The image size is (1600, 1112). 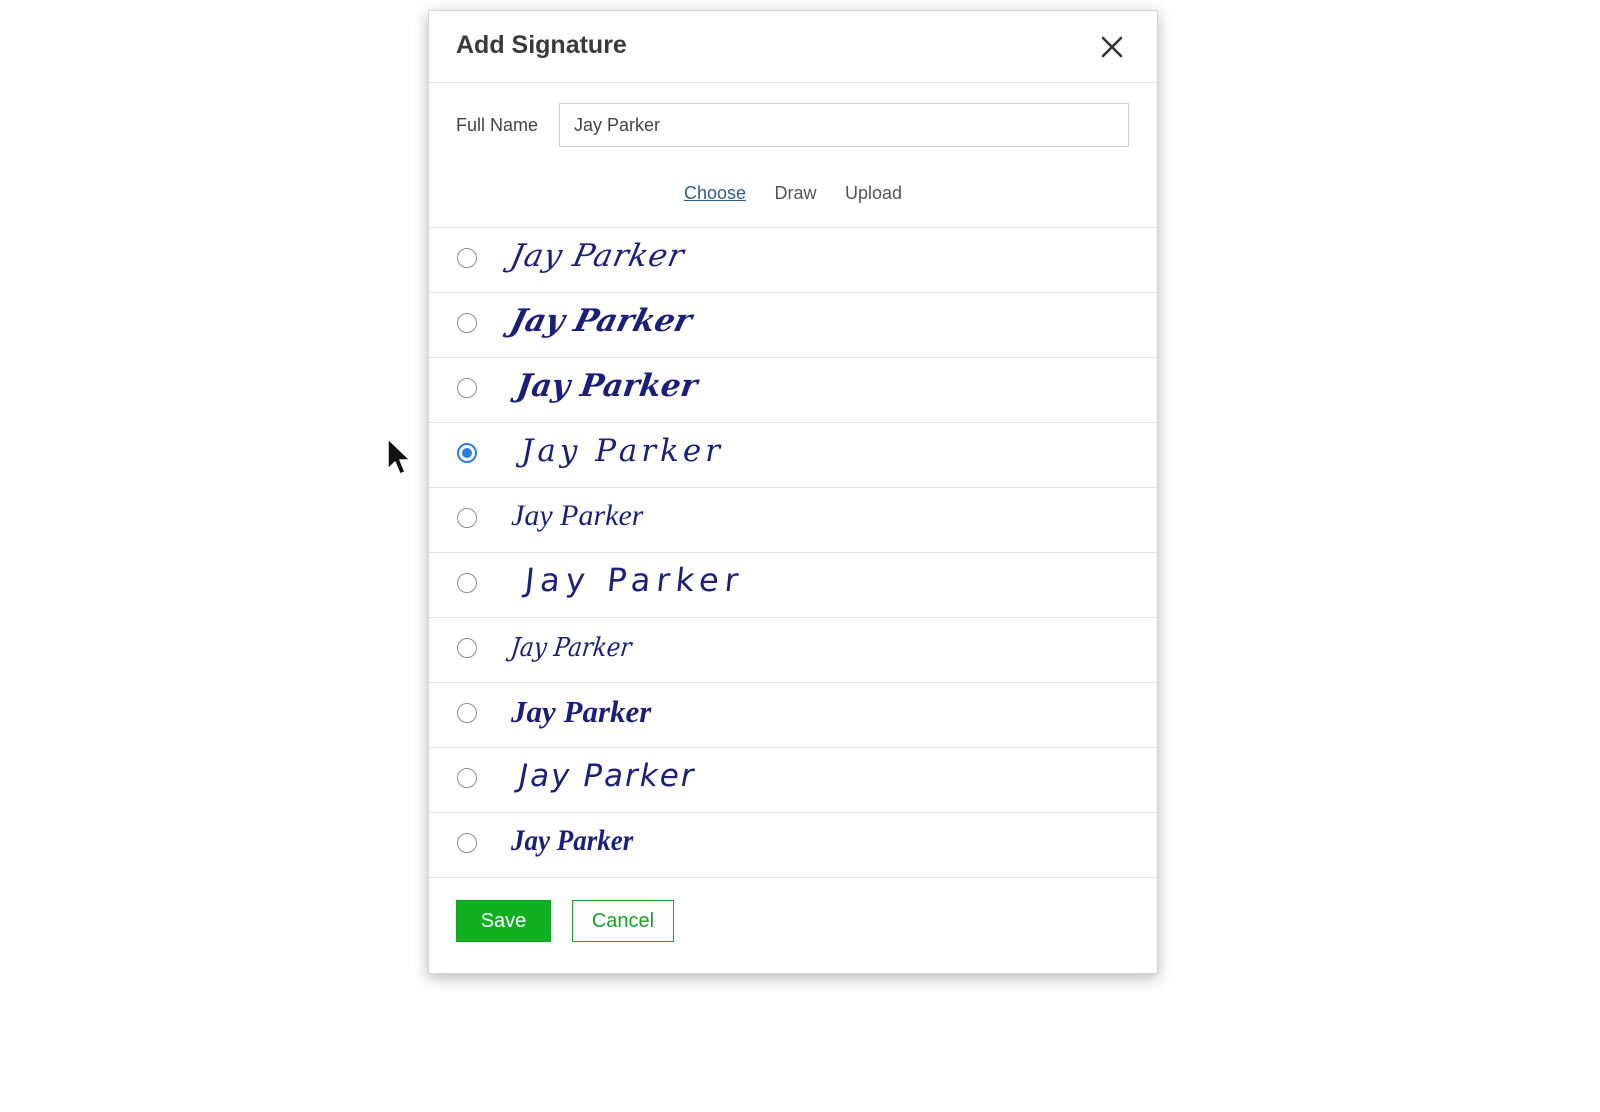 I want to click on tab-choose: Choose, so click(x=715, y=193).